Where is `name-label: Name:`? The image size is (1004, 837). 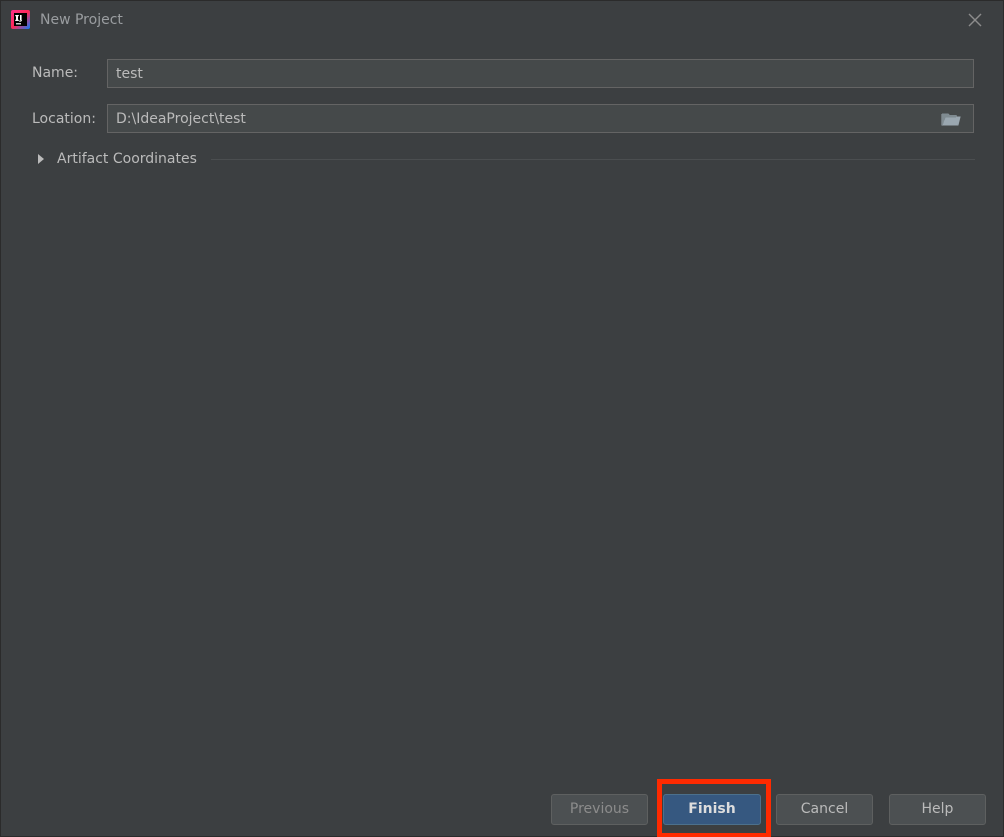 name-label: Name: is located at coordinates (55, 73).